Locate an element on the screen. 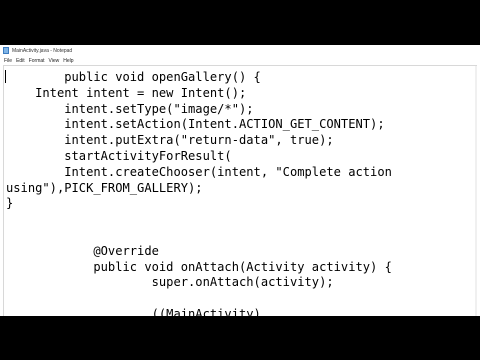  menu-format: Format is located at coordinates (37, 61).